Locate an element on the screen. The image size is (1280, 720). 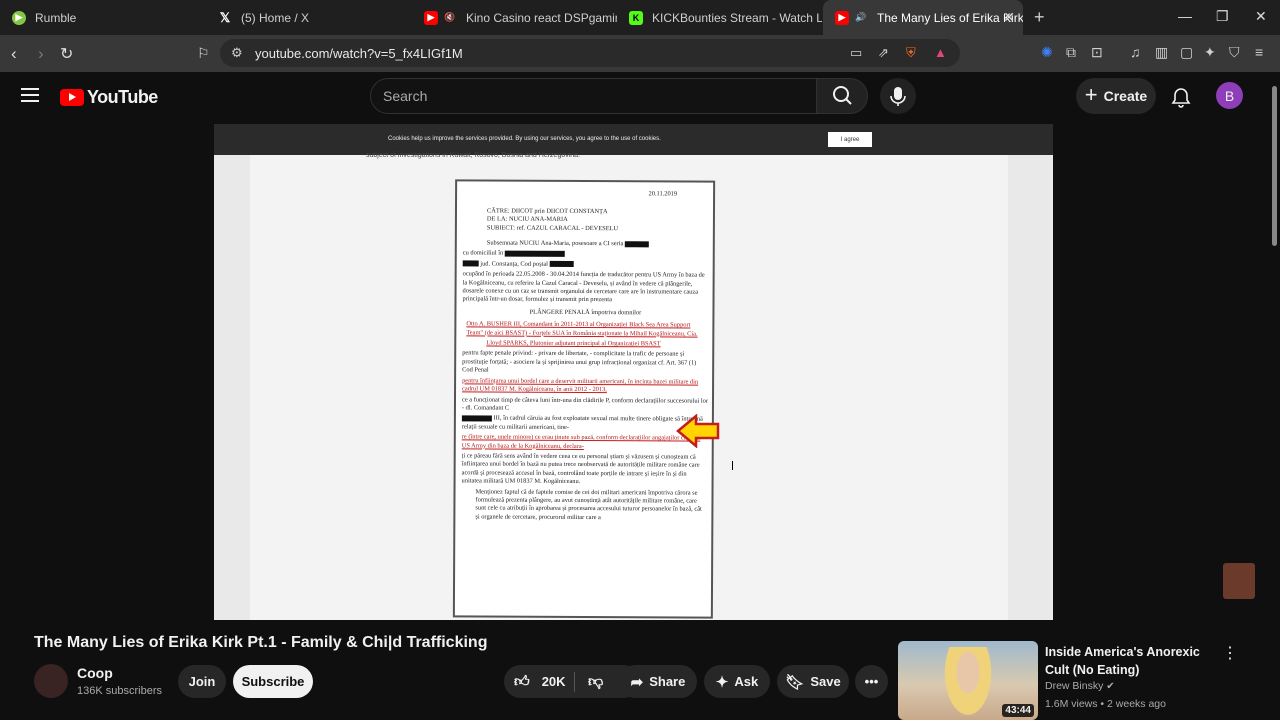
more-vertical-icon: ⋮ is located at coordinates (1230, 653).